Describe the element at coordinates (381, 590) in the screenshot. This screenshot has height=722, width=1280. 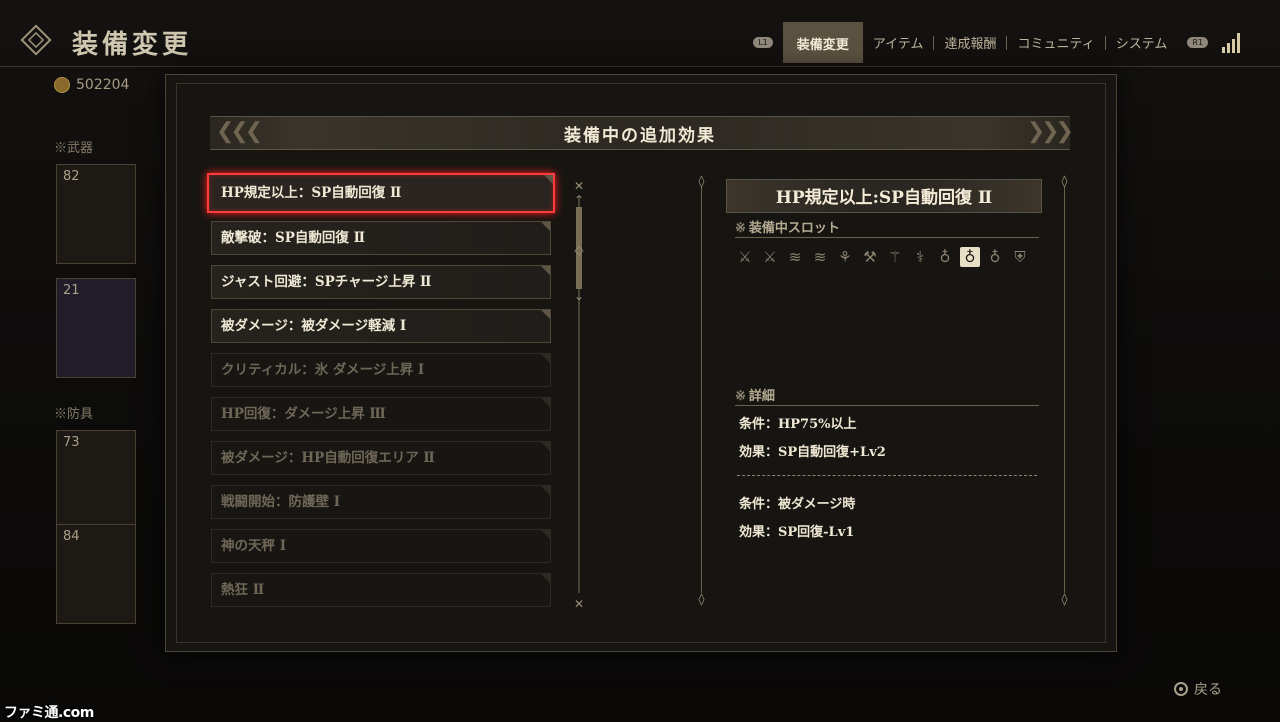
I see `list-item: 熱狂 Ⅱ` at that location.